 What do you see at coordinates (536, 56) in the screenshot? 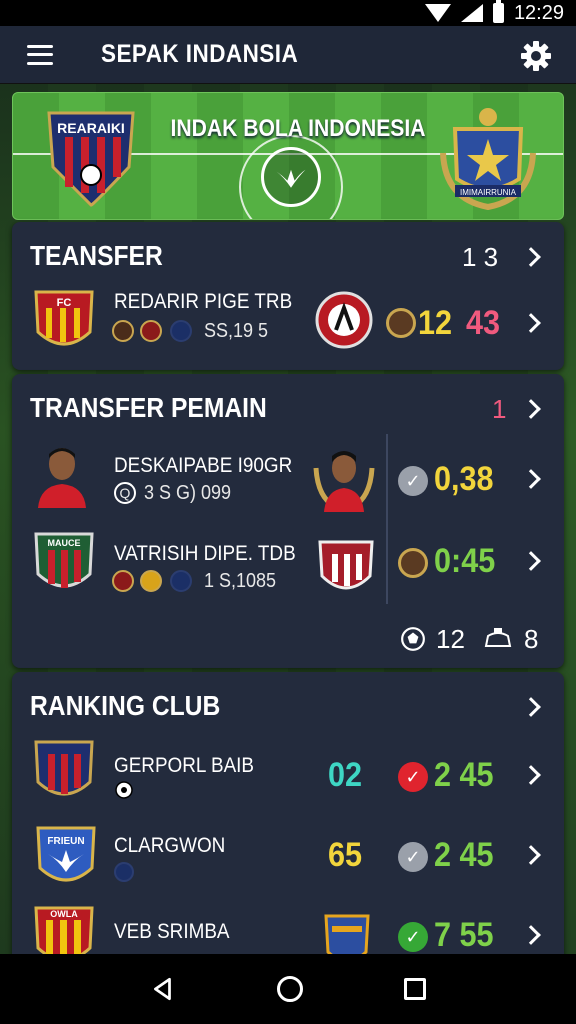
I see `gear-icon` at bounding box center [536, 56].